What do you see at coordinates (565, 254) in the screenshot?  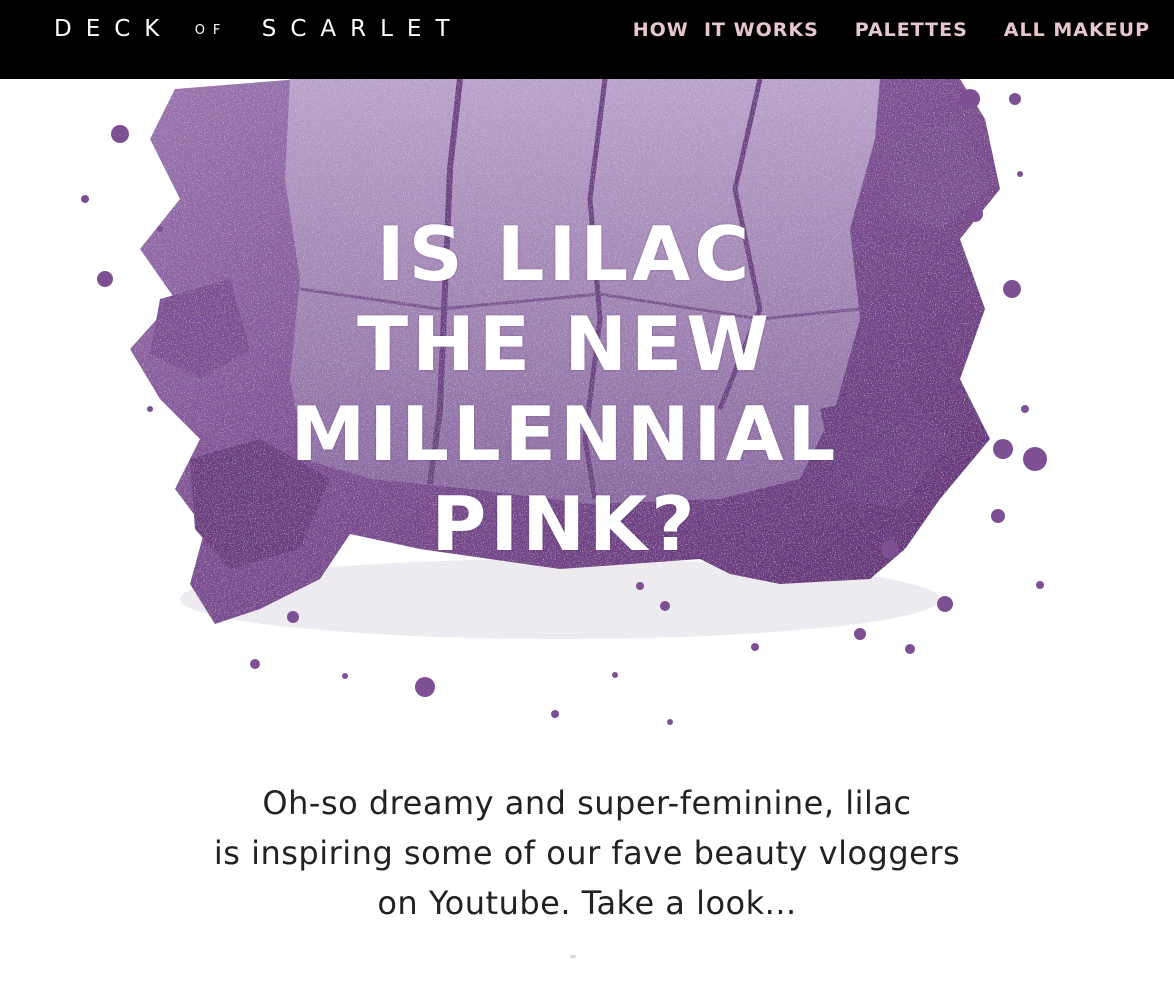 I see `headline-line: IS LILAC` at bounding box center [565, 254].